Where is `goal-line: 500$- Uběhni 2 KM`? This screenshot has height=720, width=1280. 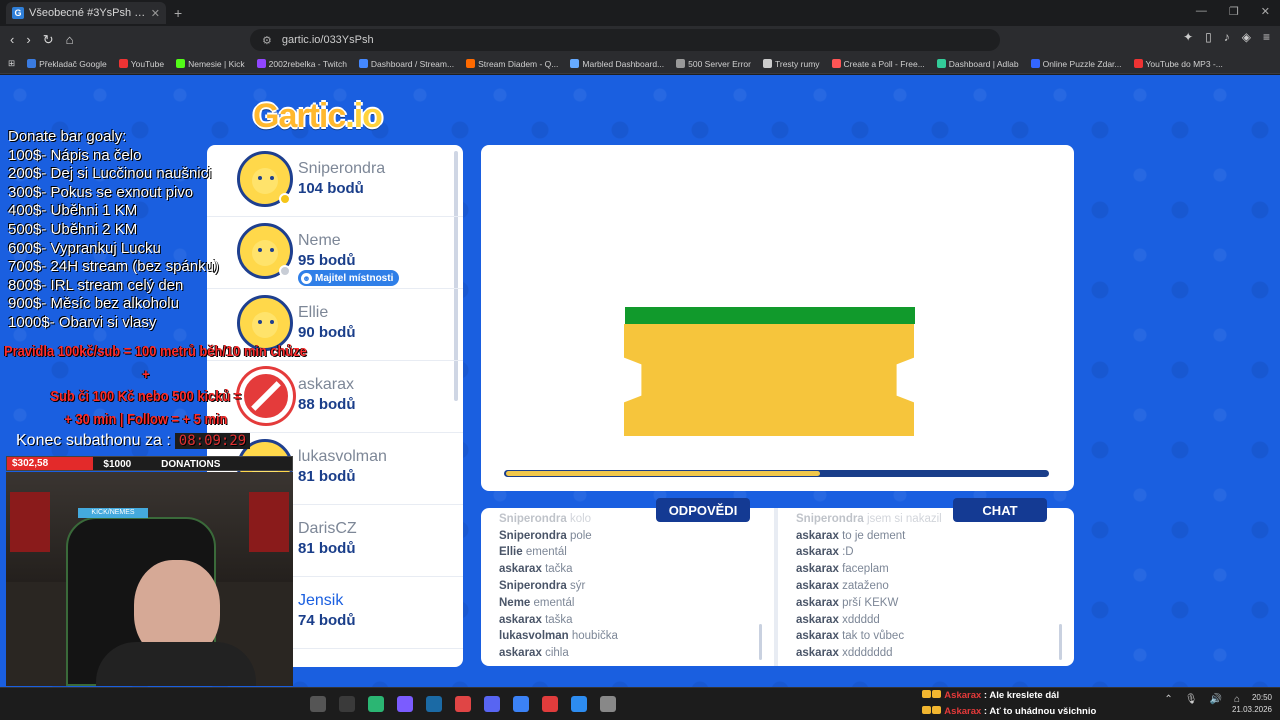 goal-line: 500$- Uběhni 2 KM is located at coordinates (73, 229).